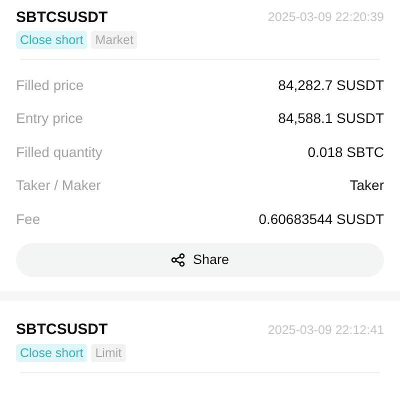 This screenshot has width=400, height=400. What do you see at coordinates (331, 118) in the screenshot?
I see `field-value: 84,588.1 SUSDT` at bounding box center [331, 118].